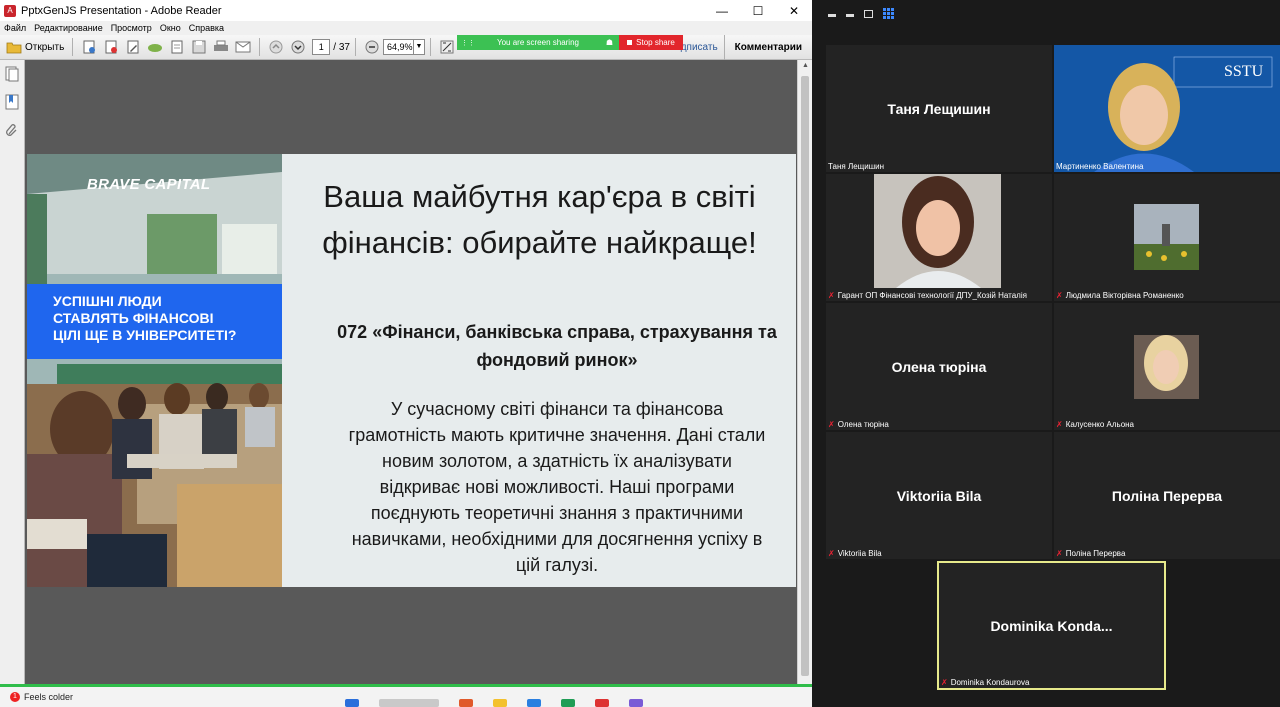 This screenshot has width=1280, height=707. I want to click on page-number-input: 1, so click(321, 47).